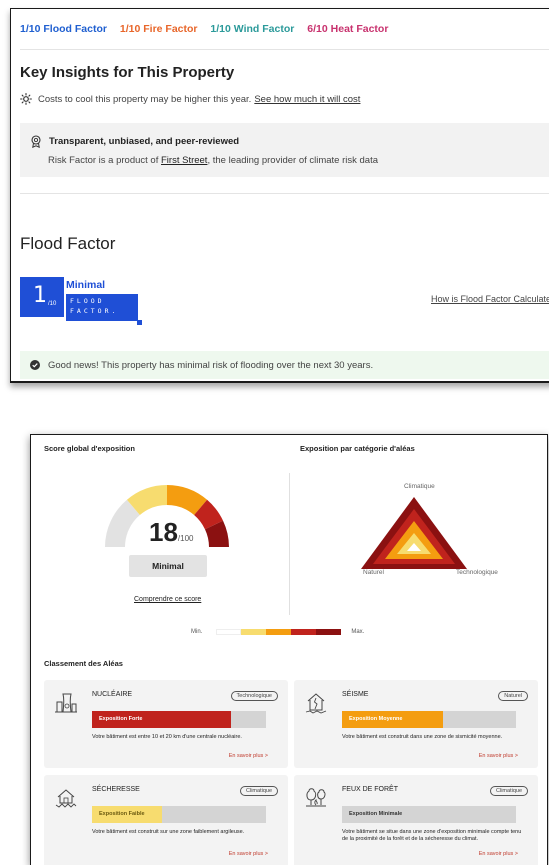  I want to click on heat-cost-link: See how much it will cost, so click(307, 99).